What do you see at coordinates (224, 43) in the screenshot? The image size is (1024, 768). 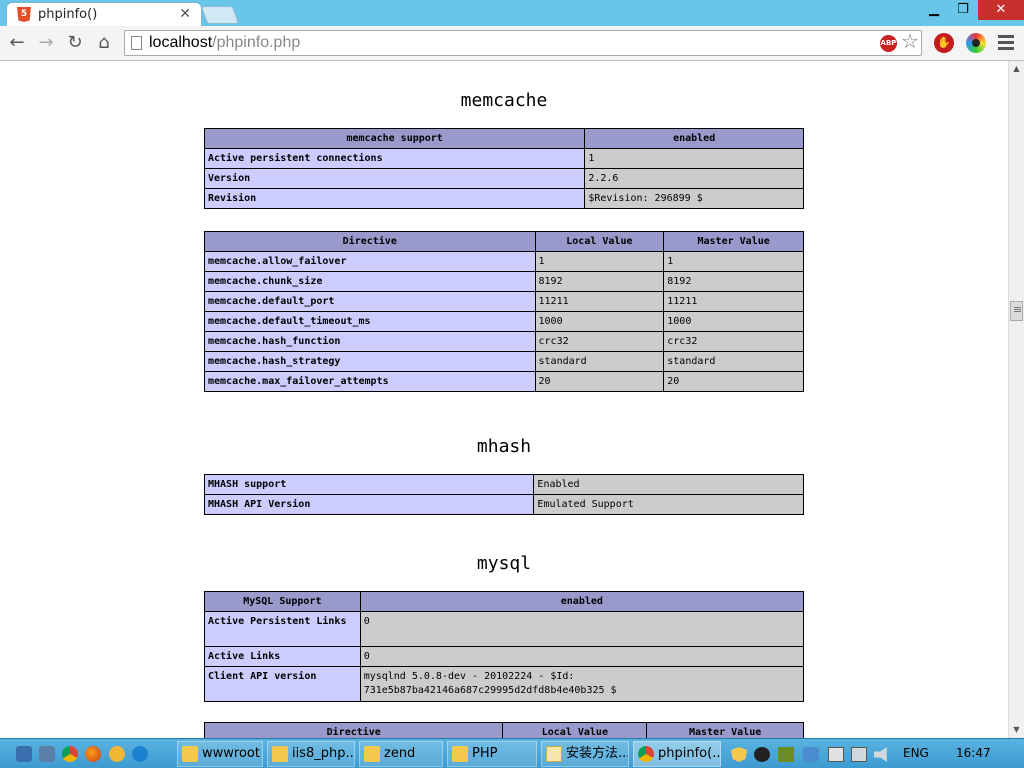 I see `url-text: localhost/phpinfo.php` at bounding box center [224, 43].